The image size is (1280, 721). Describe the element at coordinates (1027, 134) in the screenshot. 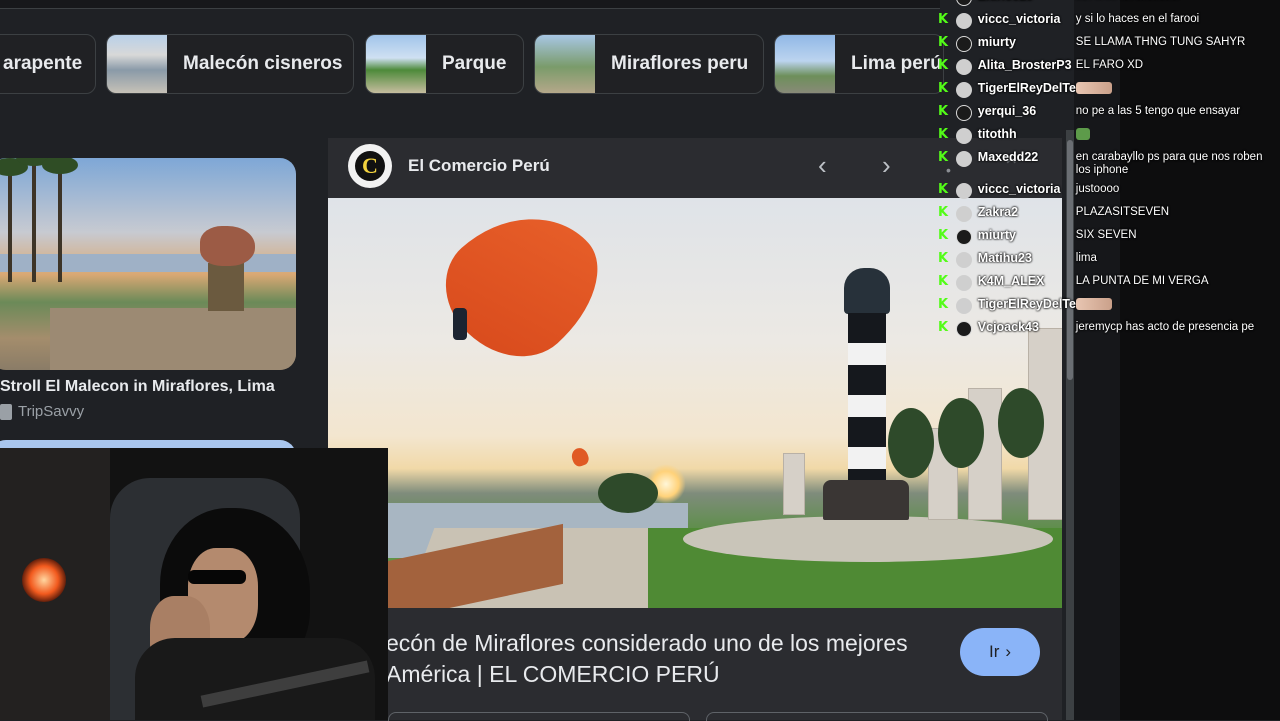

I see `chat-username: titothh` at that location.